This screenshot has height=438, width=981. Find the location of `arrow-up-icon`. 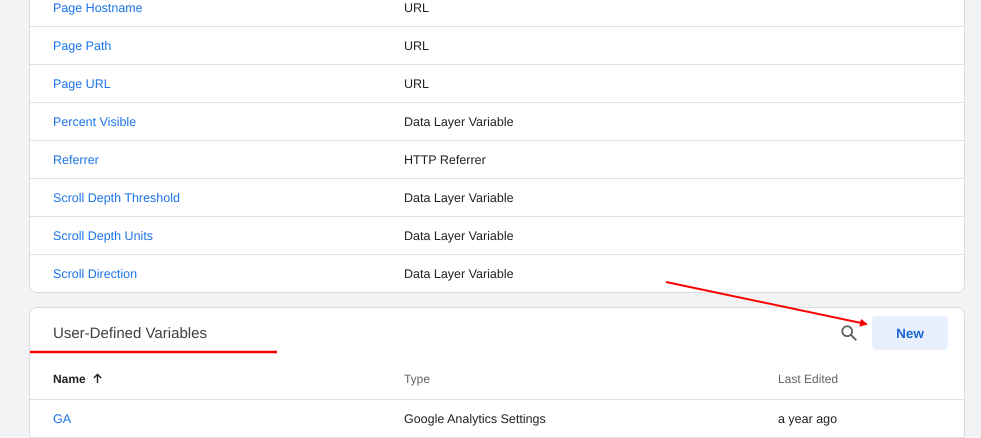

arrow-up-icon is located at coordinates (97, 378).